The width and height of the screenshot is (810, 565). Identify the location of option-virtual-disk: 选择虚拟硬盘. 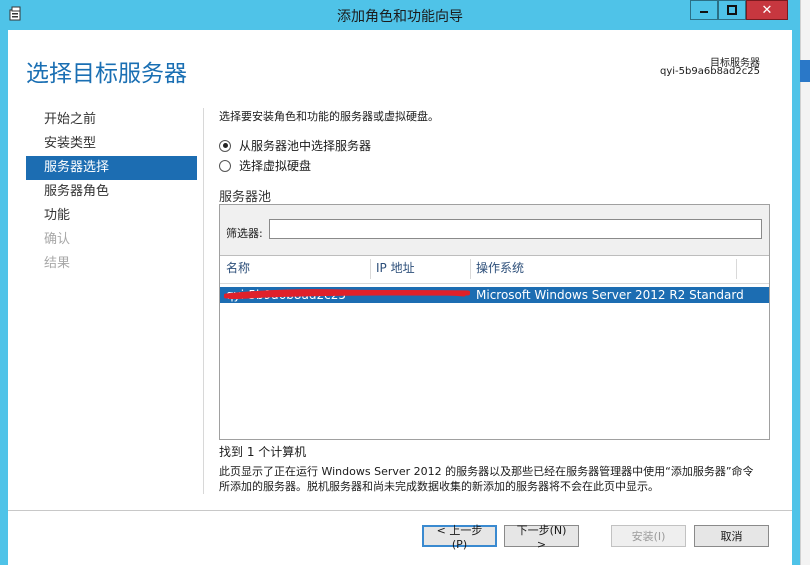
(265, 165).